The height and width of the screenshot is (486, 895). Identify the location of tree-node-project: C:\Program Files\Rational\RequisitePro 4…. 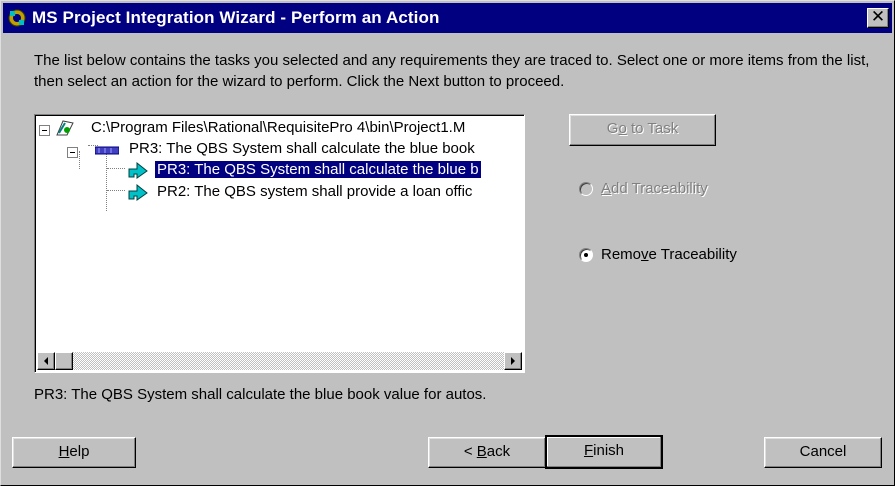
(278, 128).